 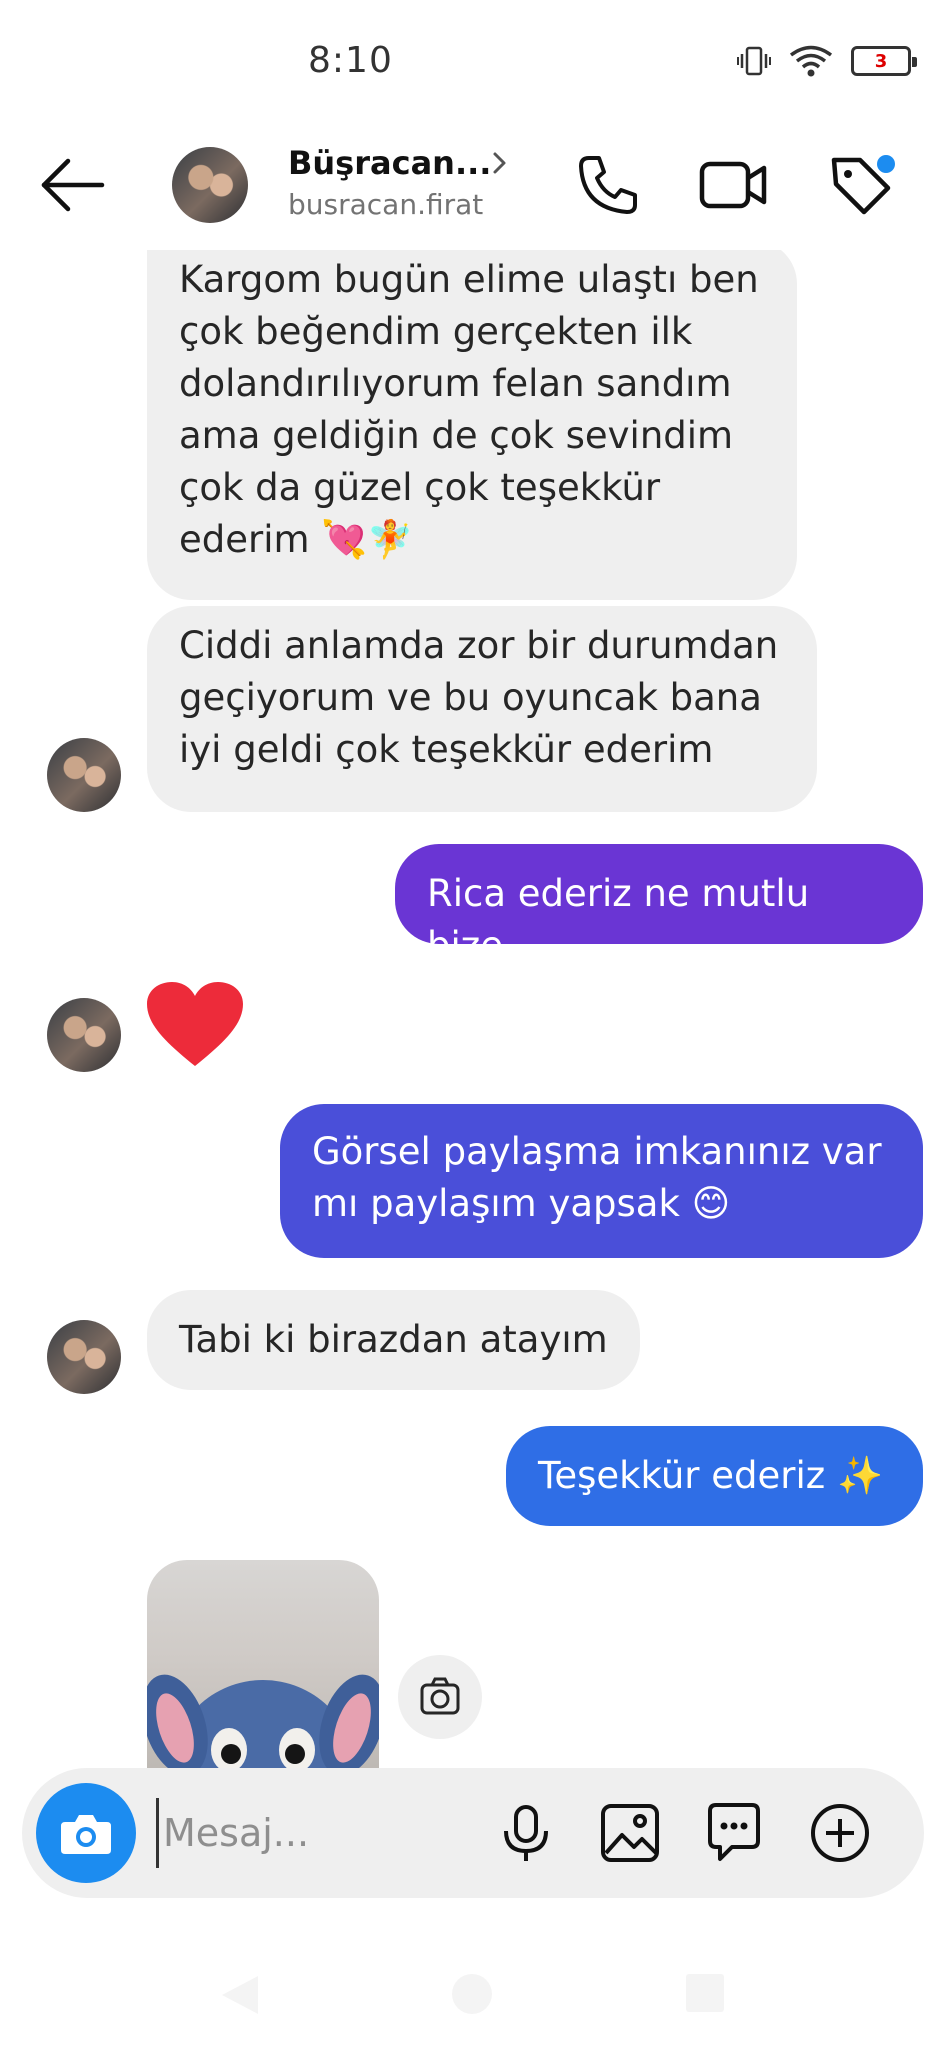 What do you see at coordinates (210, 185) in the screenshot?
I see `contact-avatar` at bounding box center [210, 185].